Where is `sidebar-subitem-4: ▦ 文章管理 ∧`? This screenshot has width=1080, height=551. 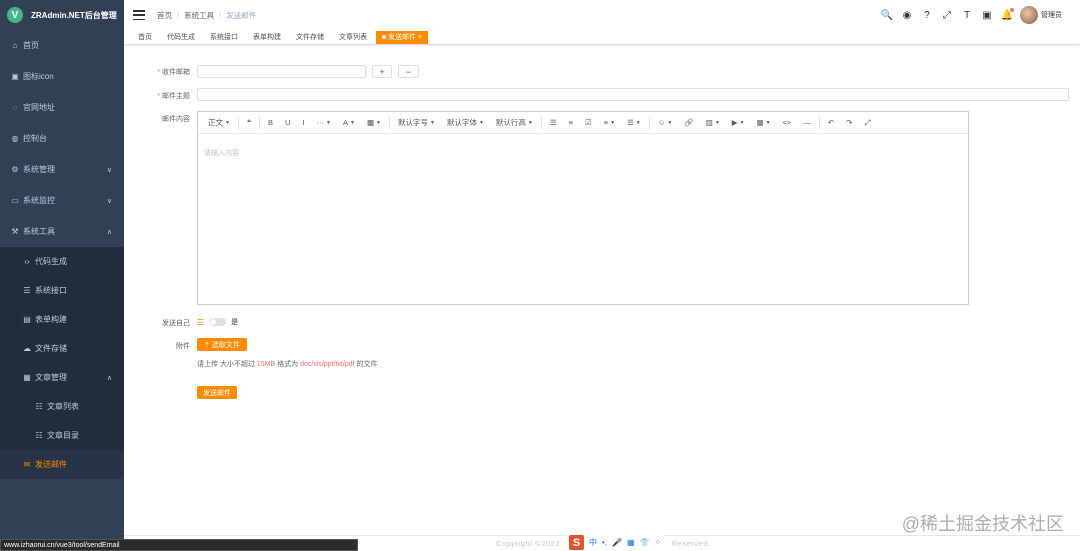 sidebar-subitem-4: ▦ 文章管理 ∧ is located at coordinates (62, 377).